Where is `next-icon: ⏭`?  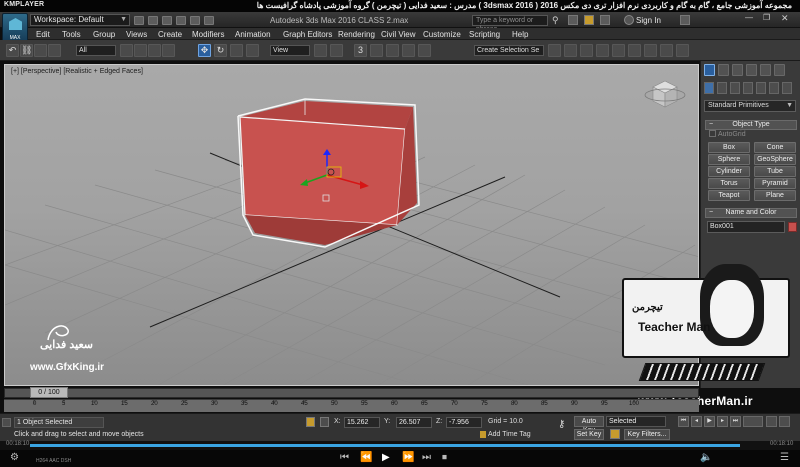
next-icon: ⏭ is located at coordinates (426, 457).